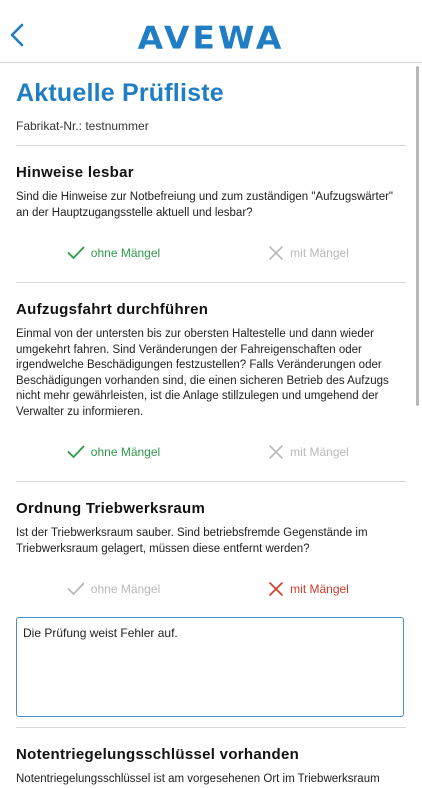 The height and width of the screenshot is (788, 422). Describe the element at coordinates (120, 93) in the screenshot. I see `page-title: Aktuelle Prüfliste` at that location.